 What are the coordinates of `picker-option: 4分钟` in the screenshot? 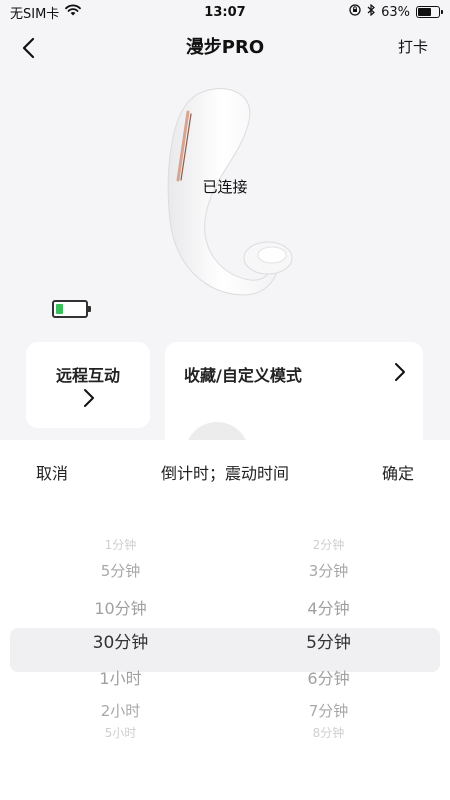 It's located at (328, 607).